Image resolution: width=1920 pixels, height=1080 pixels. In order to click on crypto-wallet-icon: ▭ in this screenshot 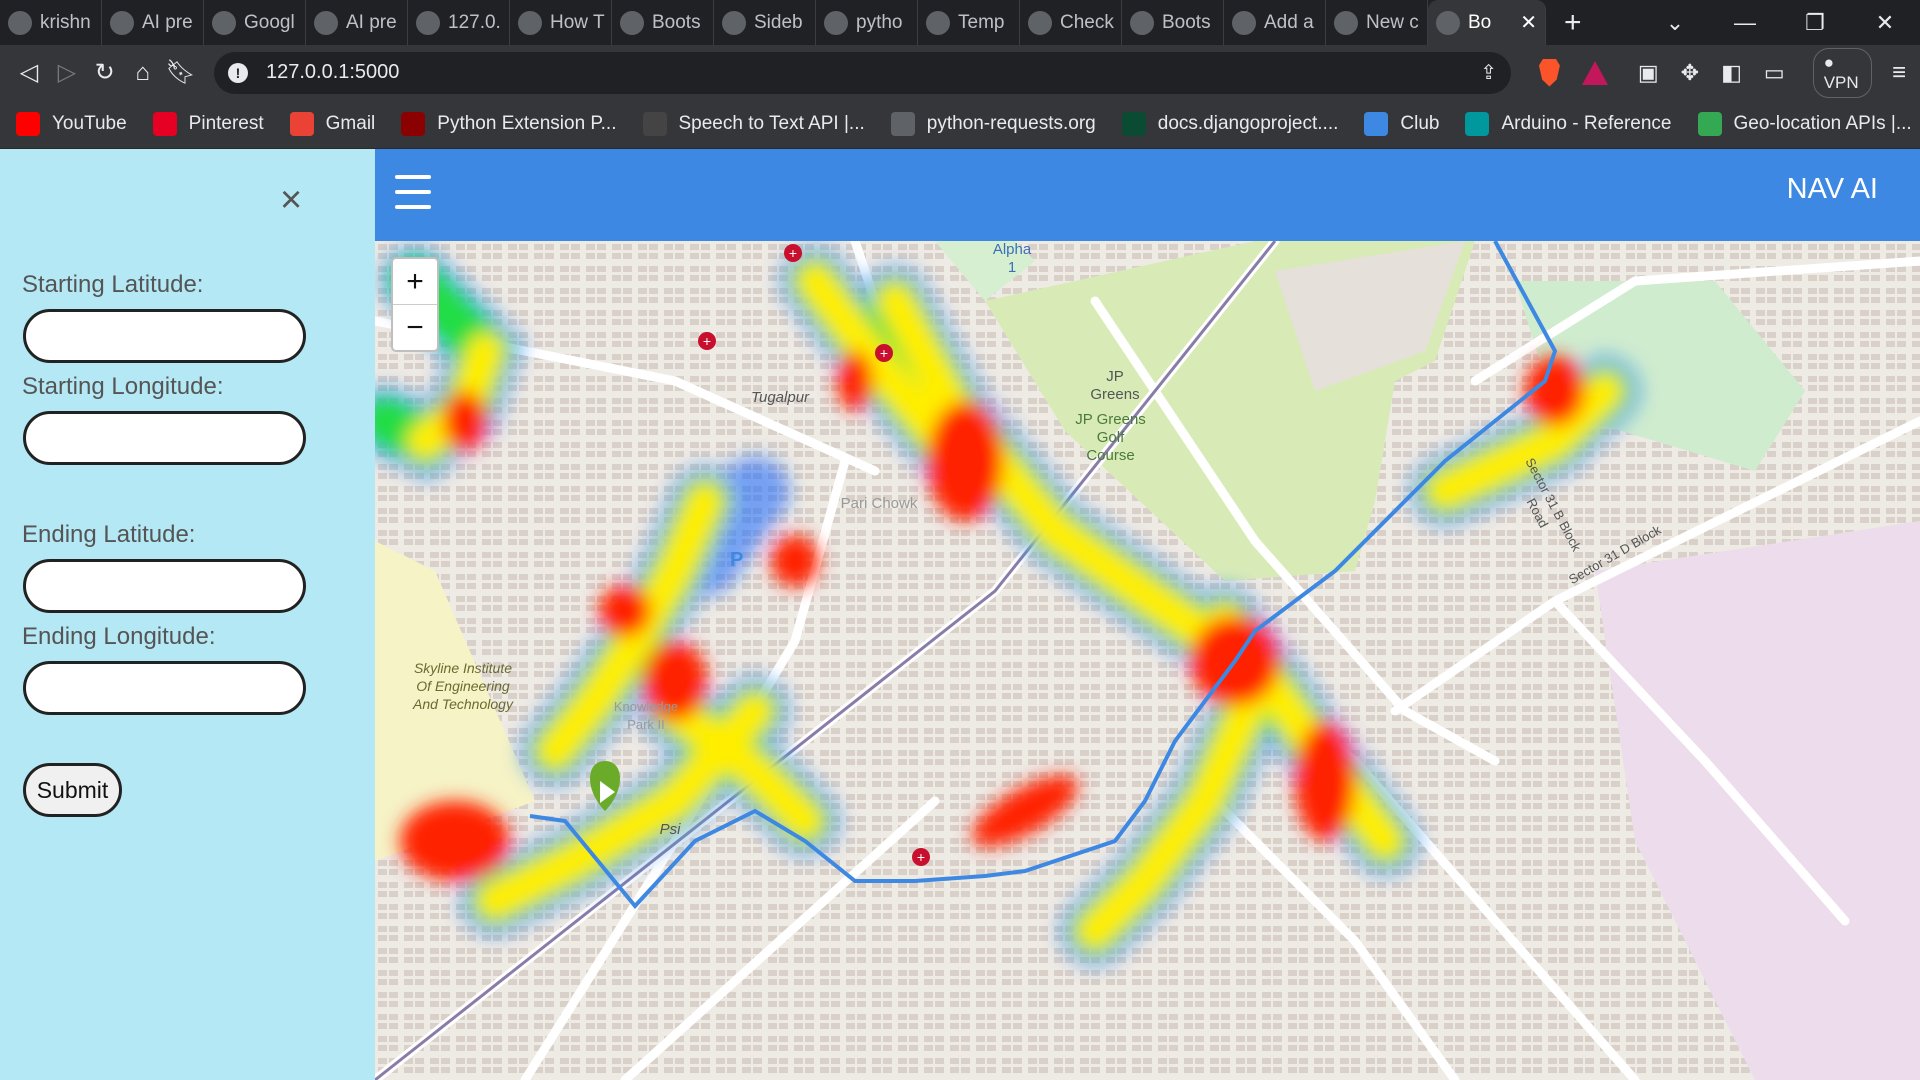, I will do `click(1774, 73)`.